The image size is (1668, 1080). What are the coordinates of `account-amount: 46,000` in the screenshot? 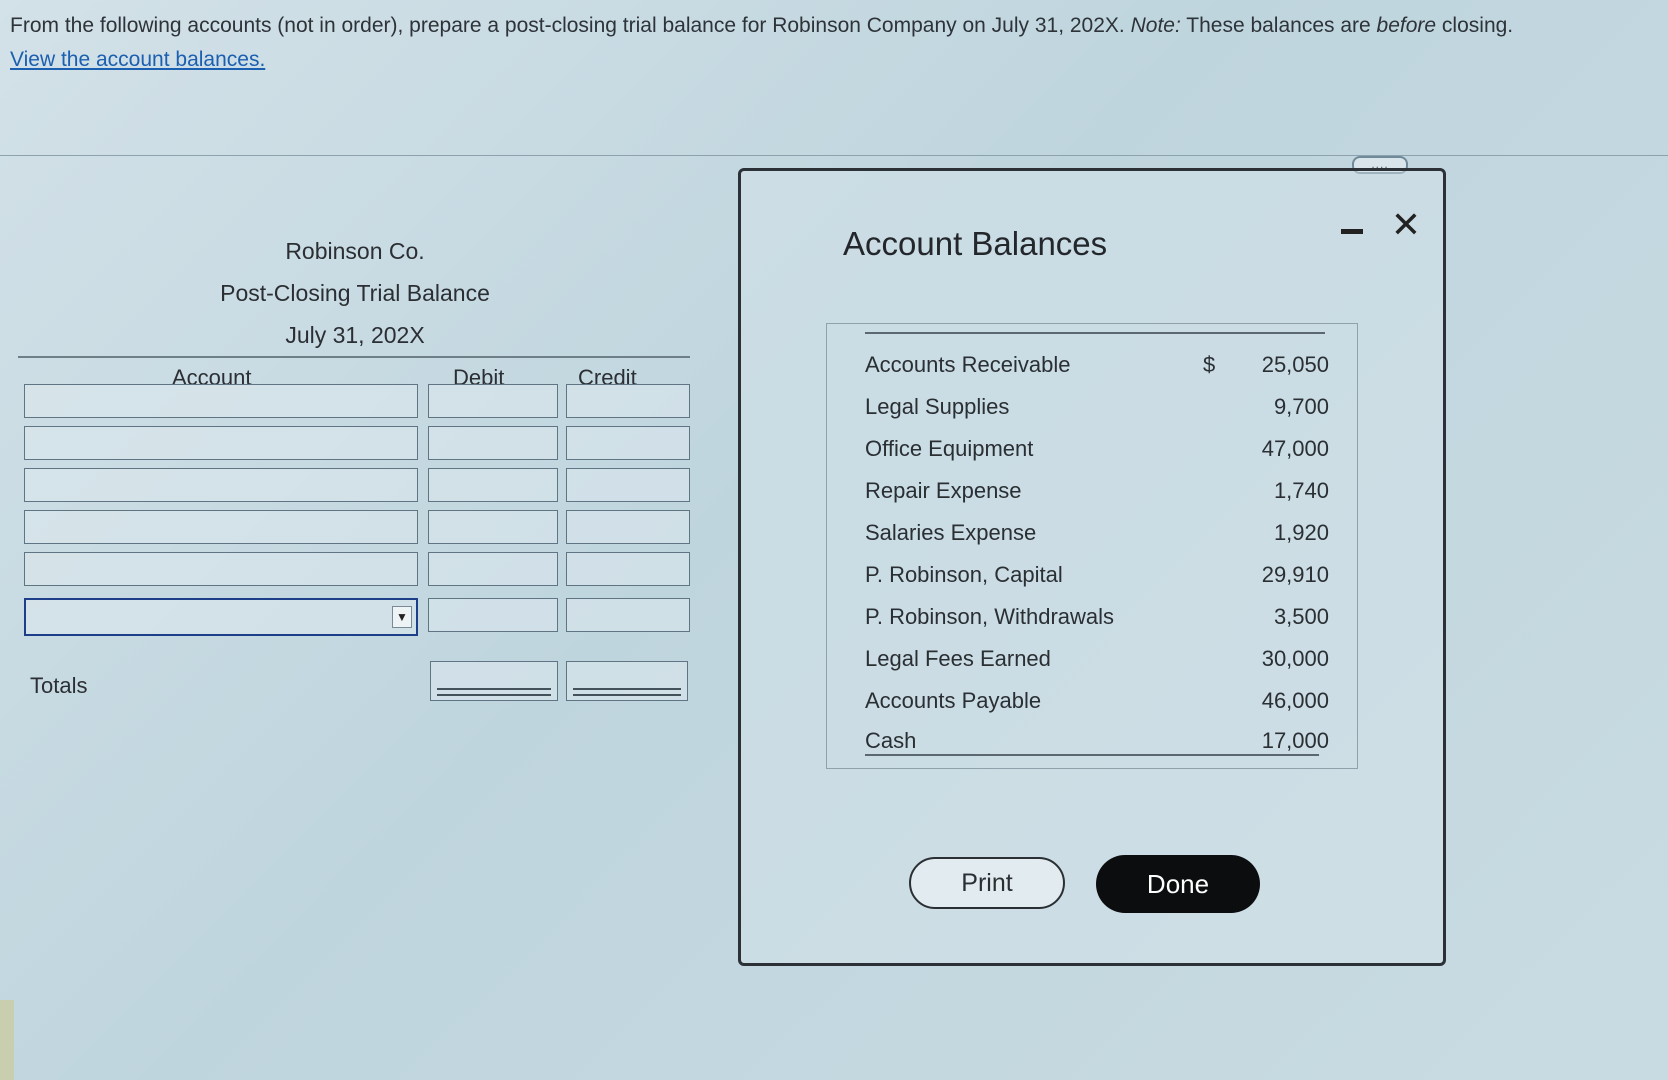 It's located at (1295, 700).